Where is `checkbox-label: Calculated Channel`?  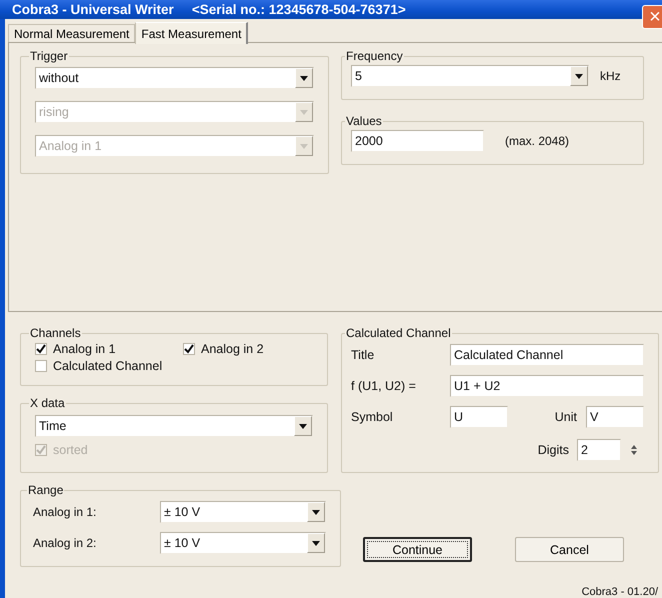 checkbox-label: Calculated Channel is located at coordinates (107, 366).